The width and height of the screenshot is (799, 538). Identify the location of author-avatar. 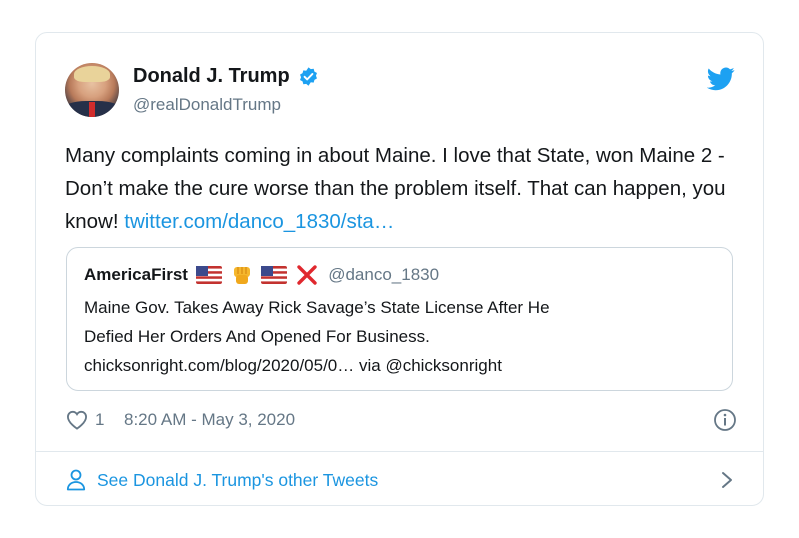
(92, 90).